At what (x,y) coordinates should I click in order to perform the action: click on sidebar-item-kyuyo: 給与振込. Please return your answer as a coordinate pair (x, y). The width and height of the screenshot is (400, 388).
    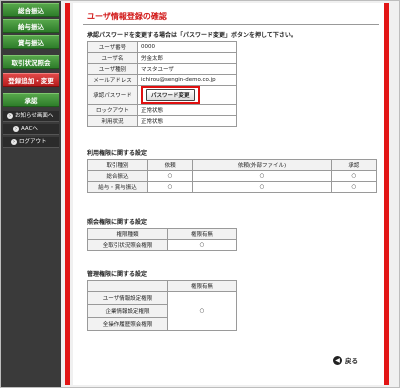
    Looking at the image, I should click on (31, 26).